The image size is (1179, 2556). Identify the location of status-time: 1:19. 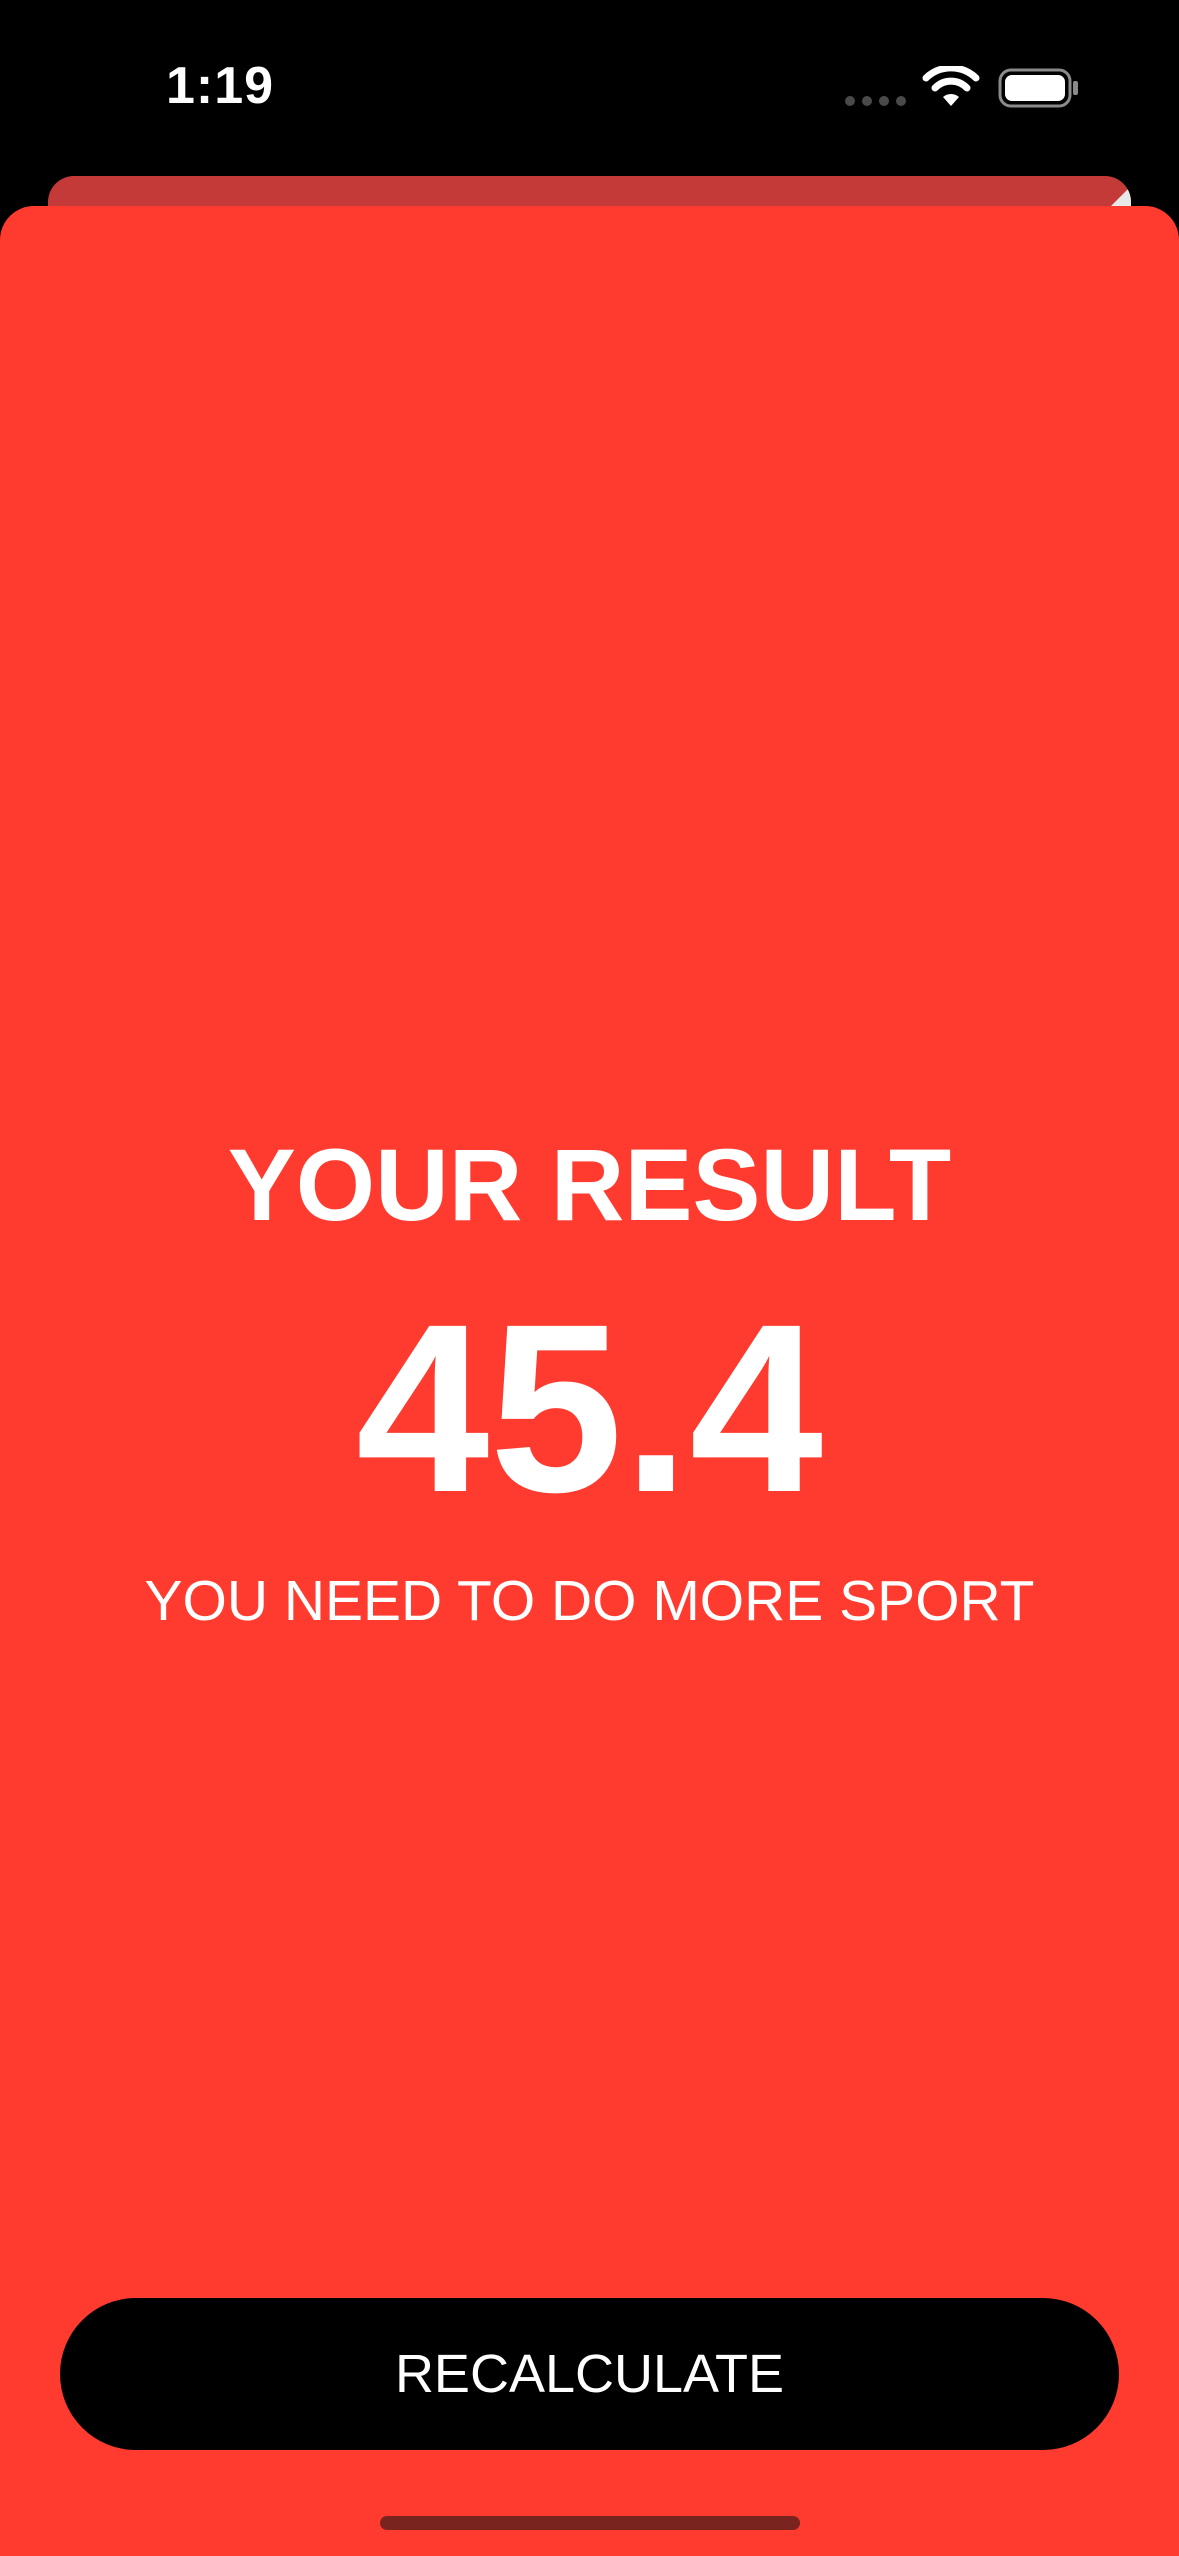
(220, 86).